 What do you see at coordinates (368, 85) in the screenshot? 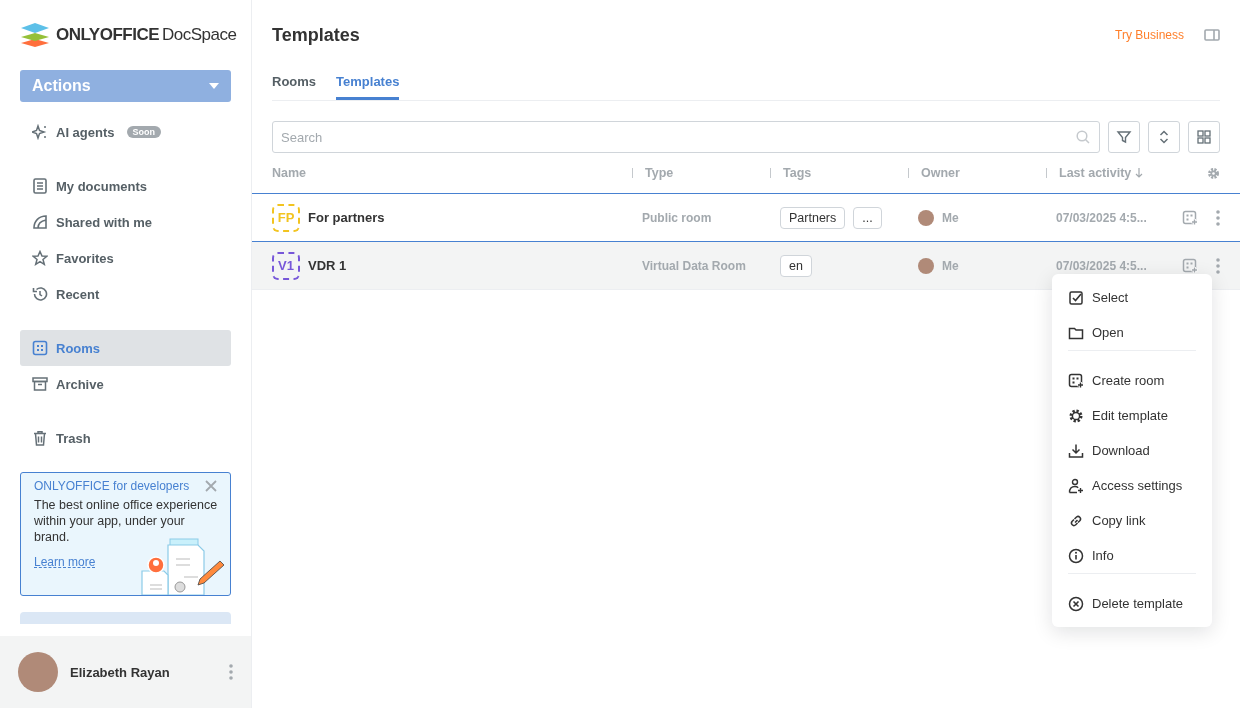
I see `tab: Templates` at bounding box center [368, 85].